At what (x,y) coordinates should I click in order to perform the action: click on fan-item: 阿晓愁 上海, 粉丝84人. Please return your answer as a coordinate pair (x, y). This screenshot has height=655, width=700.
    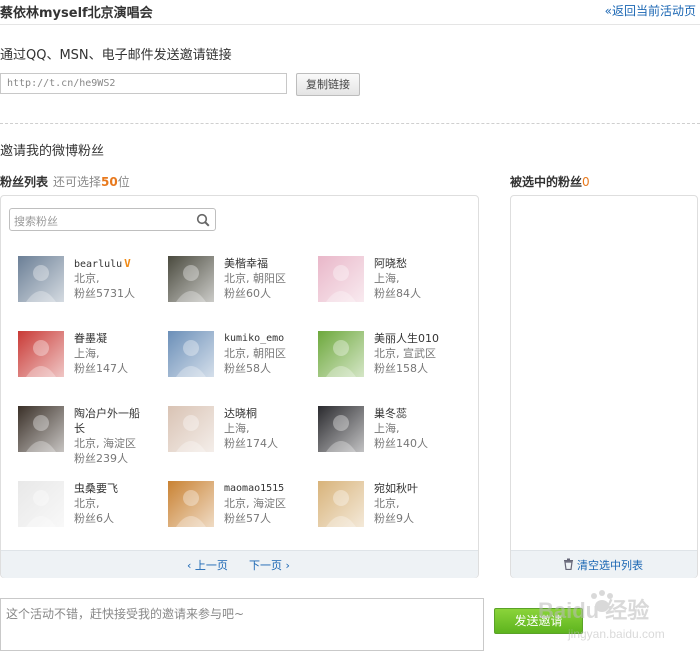
    Looking at the image, I should click on (393, 291).